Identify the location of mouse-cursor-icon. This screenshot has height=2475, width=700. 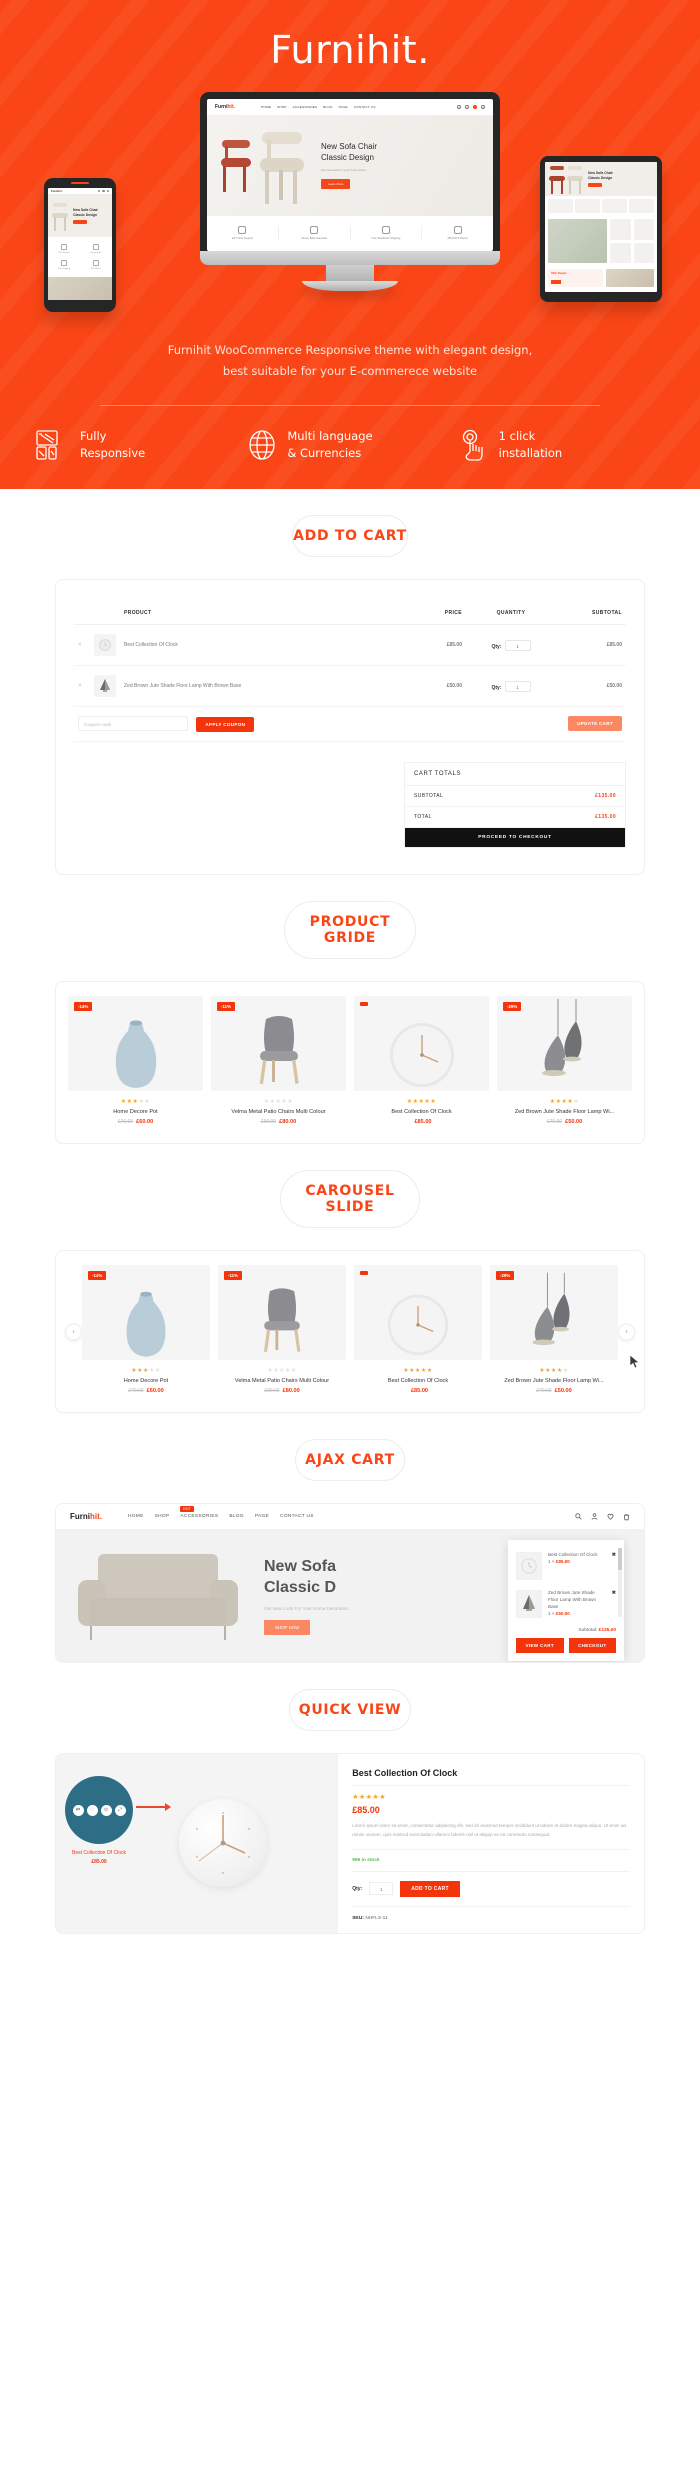
(634, 1361).